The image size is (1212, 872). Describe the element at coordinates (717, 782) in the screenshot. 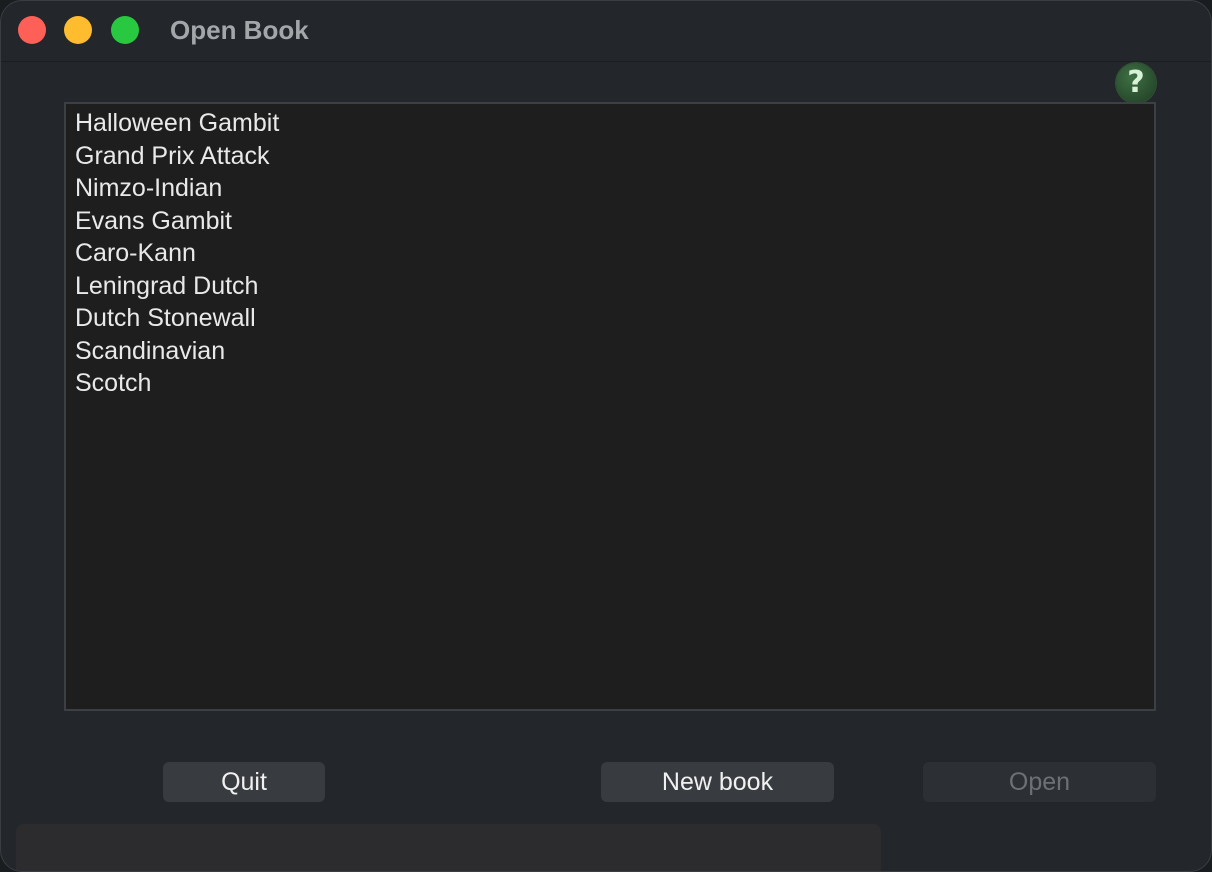

I see `new-book-button: New book` at that location.